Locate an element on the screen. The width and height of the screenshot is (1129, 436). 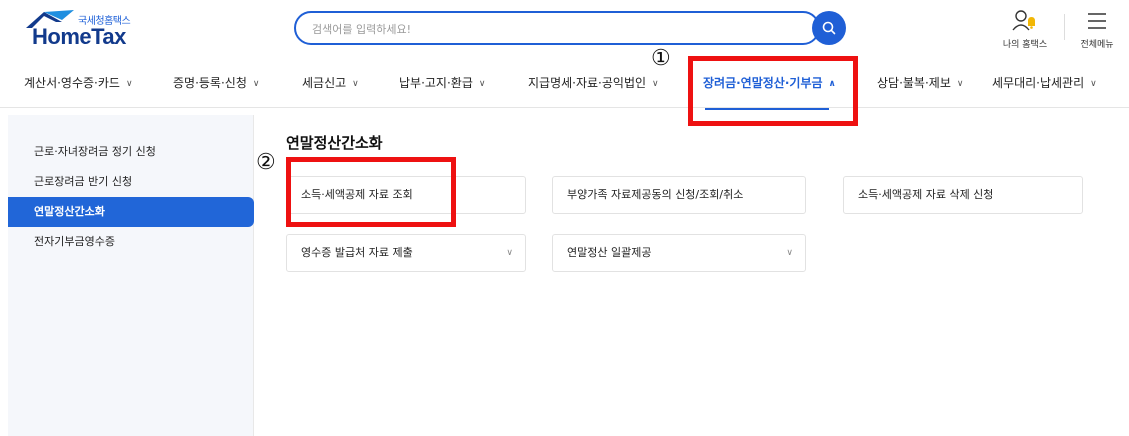
all-menu-button: 전체메뉴 is located at coordinates (1097, 30).